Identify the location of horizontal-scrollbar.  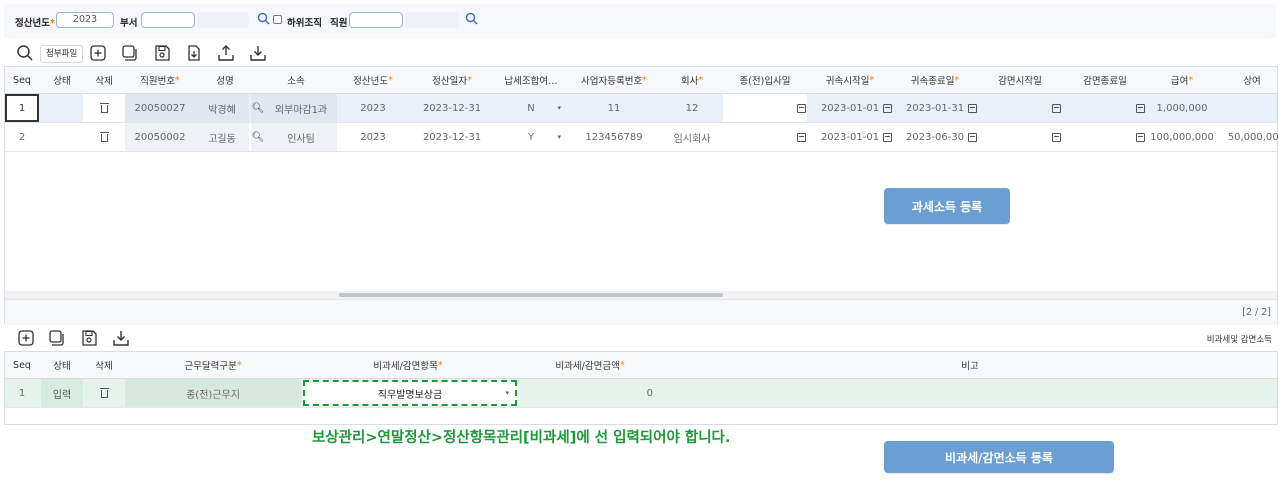
(641, 295).